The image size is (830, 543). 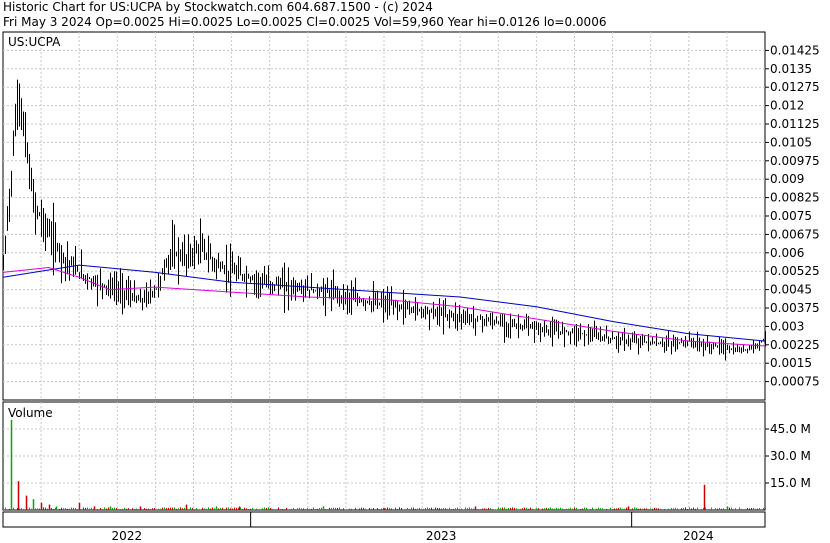 What do you see at coordinates (787, 253) in the screenshot?
I see `price-tick-label: 0.006` at bounding box center [787, 253].